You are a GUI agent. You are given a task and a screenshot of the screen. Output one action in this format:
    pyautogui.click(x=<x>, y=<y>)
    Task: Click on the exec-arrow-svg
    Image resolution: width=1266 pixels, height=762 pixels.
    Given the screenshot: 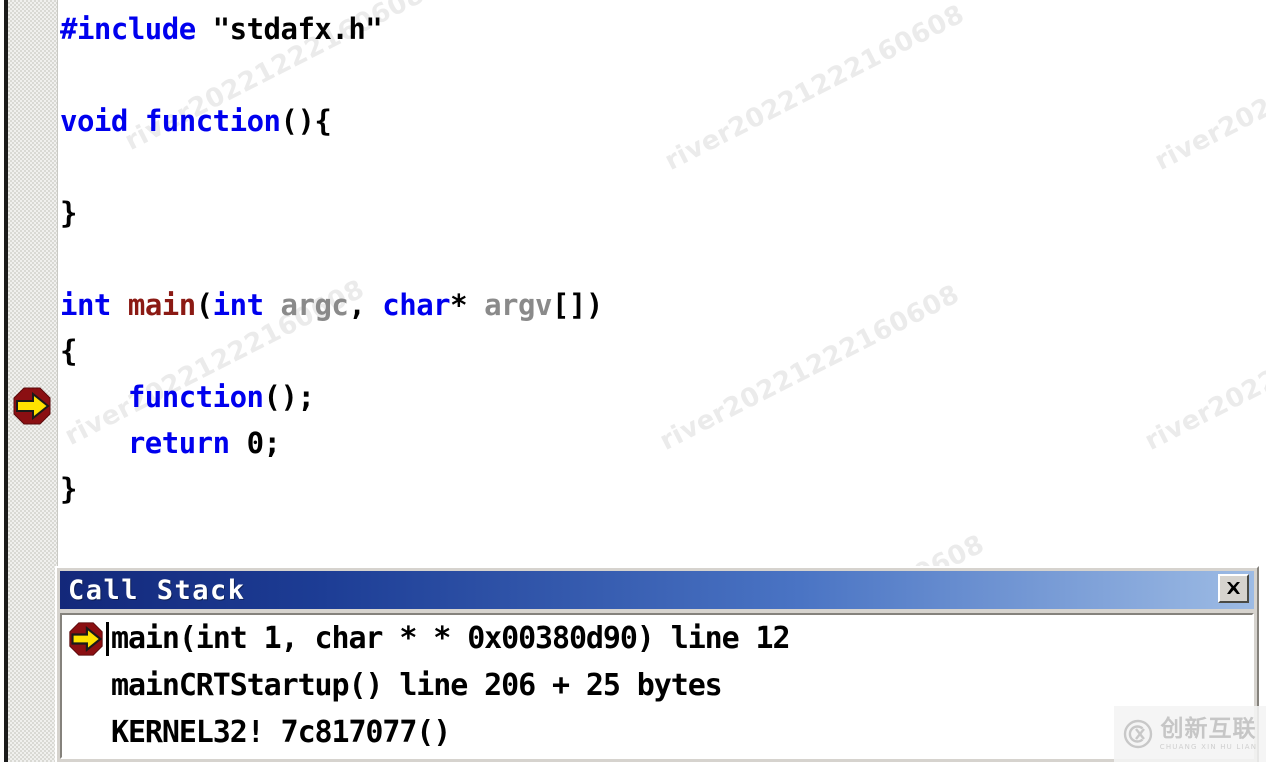 What is the action you would take?
    pyautogui.click(x=32, y=406)
    